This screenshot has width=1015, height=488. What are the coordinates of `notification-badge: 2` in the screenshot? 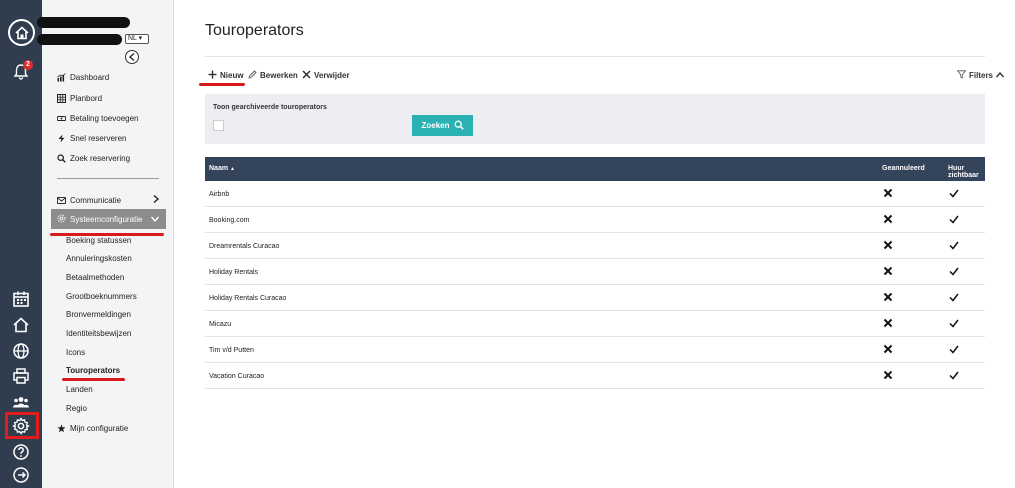 It's located at (28, 65).